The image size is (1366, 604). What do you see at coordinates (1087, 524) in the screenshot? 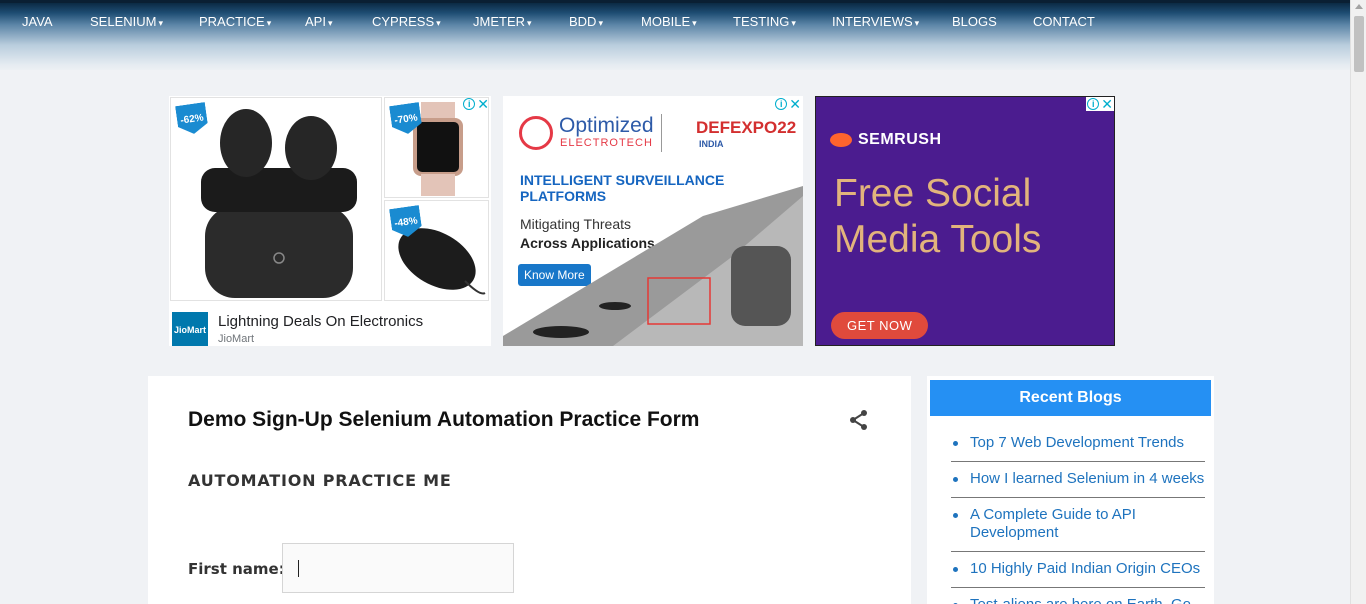
I see `blog-link: A Complete Guide to API Development` at bounding box center [1087, 524].